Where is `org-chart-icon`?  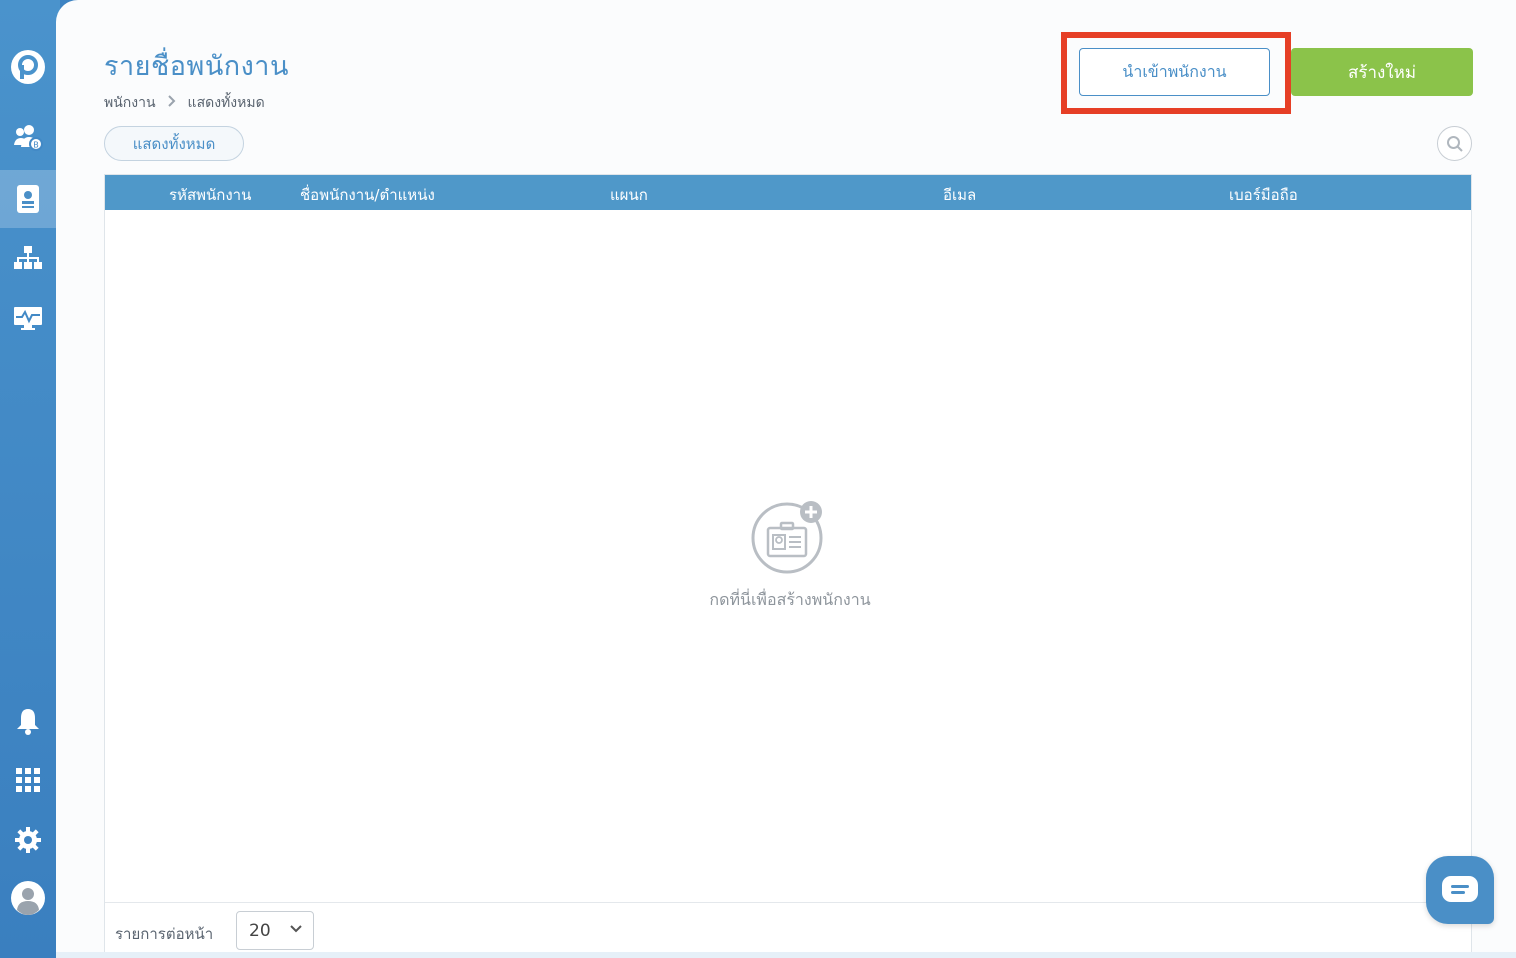 org-chart-icon is located at coordinates (28, 258).